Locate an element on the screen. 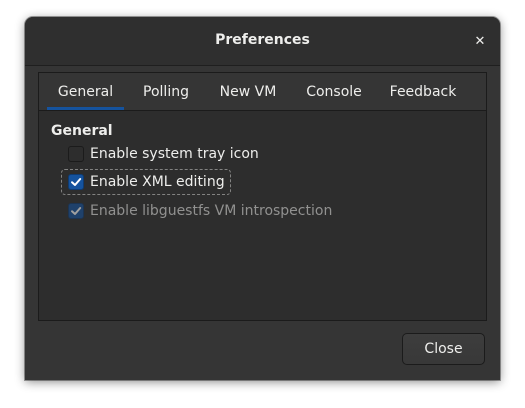  tab-label: Feedback is located at coordinates (423, 91).